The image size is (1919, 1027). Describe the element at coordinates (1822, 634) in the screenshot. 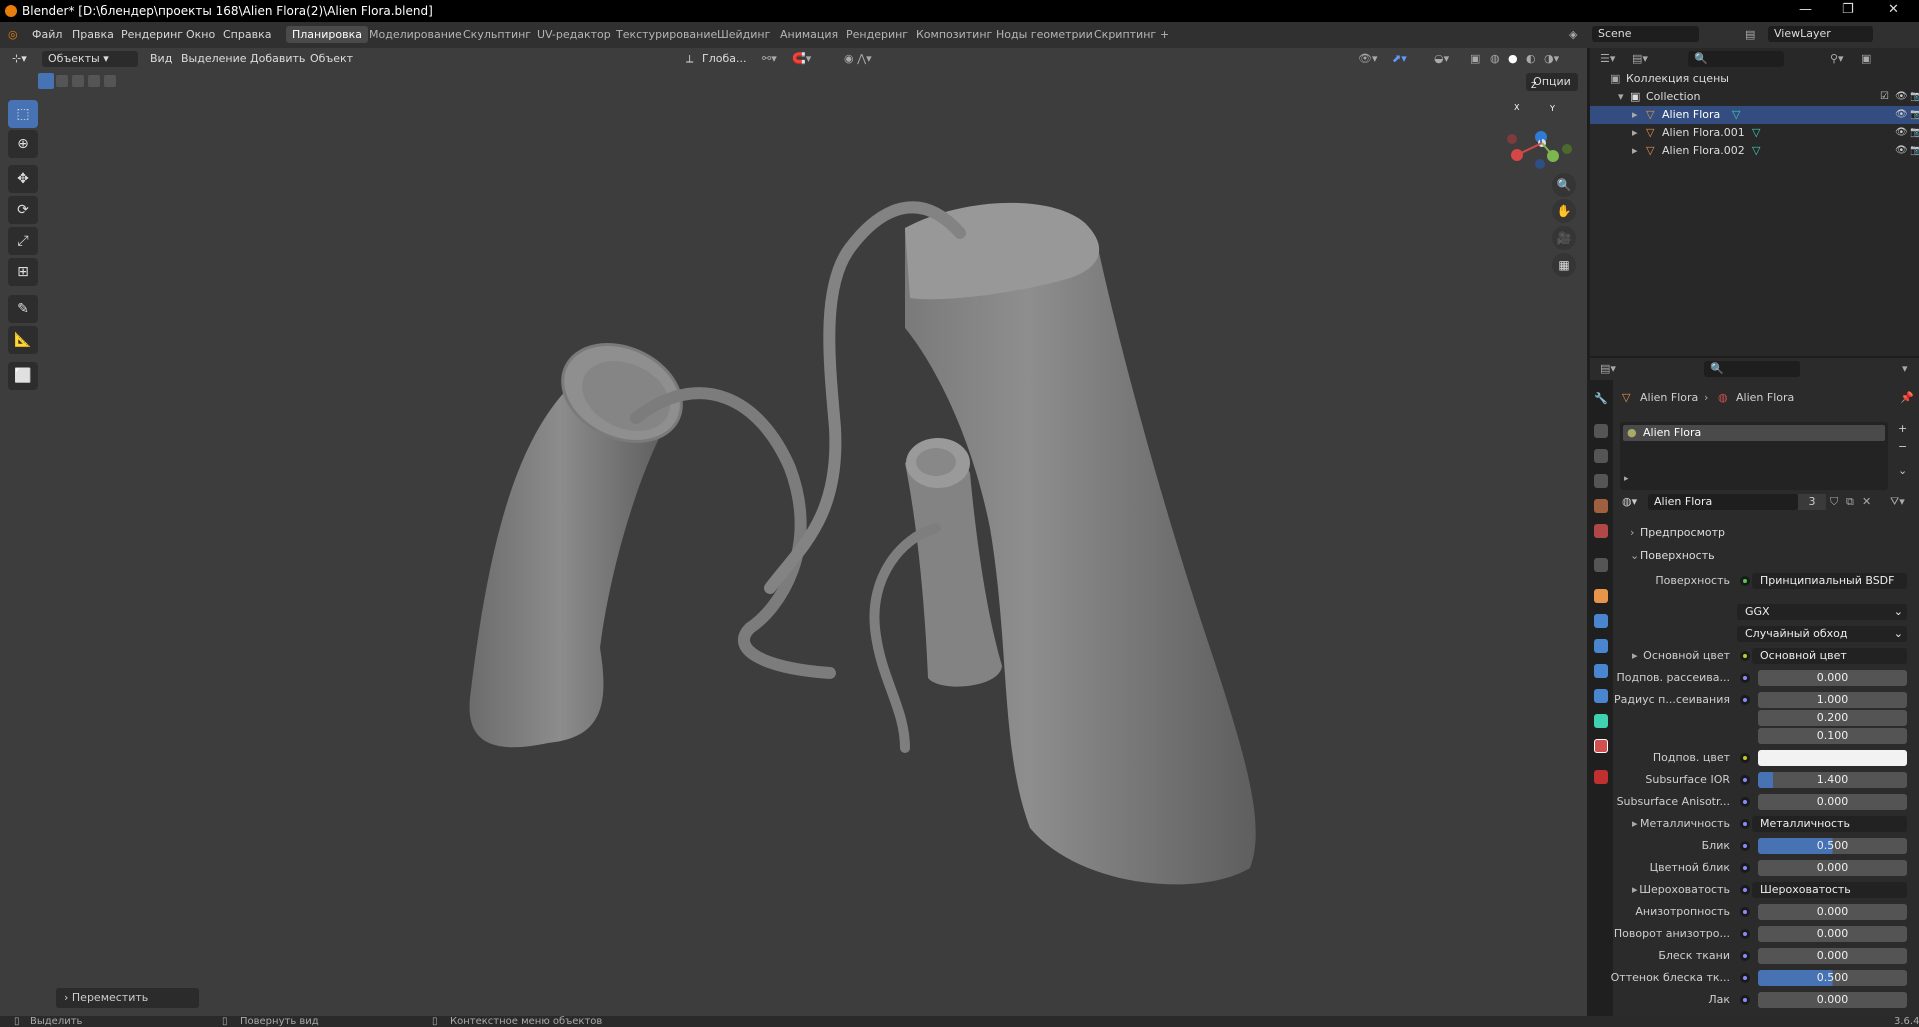

I see `subsurface-method-dropdown: Случайный обход ⌄` at that location.